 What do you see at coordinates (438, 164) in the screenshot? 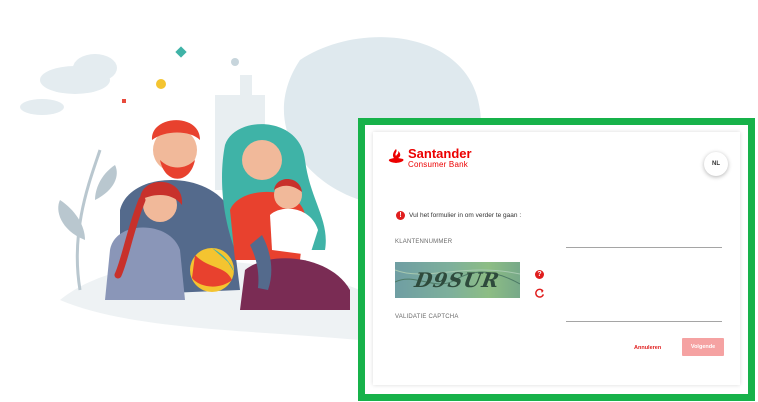
I see `brand-subname: Consumer Bank` at bounding box center [438, 164].